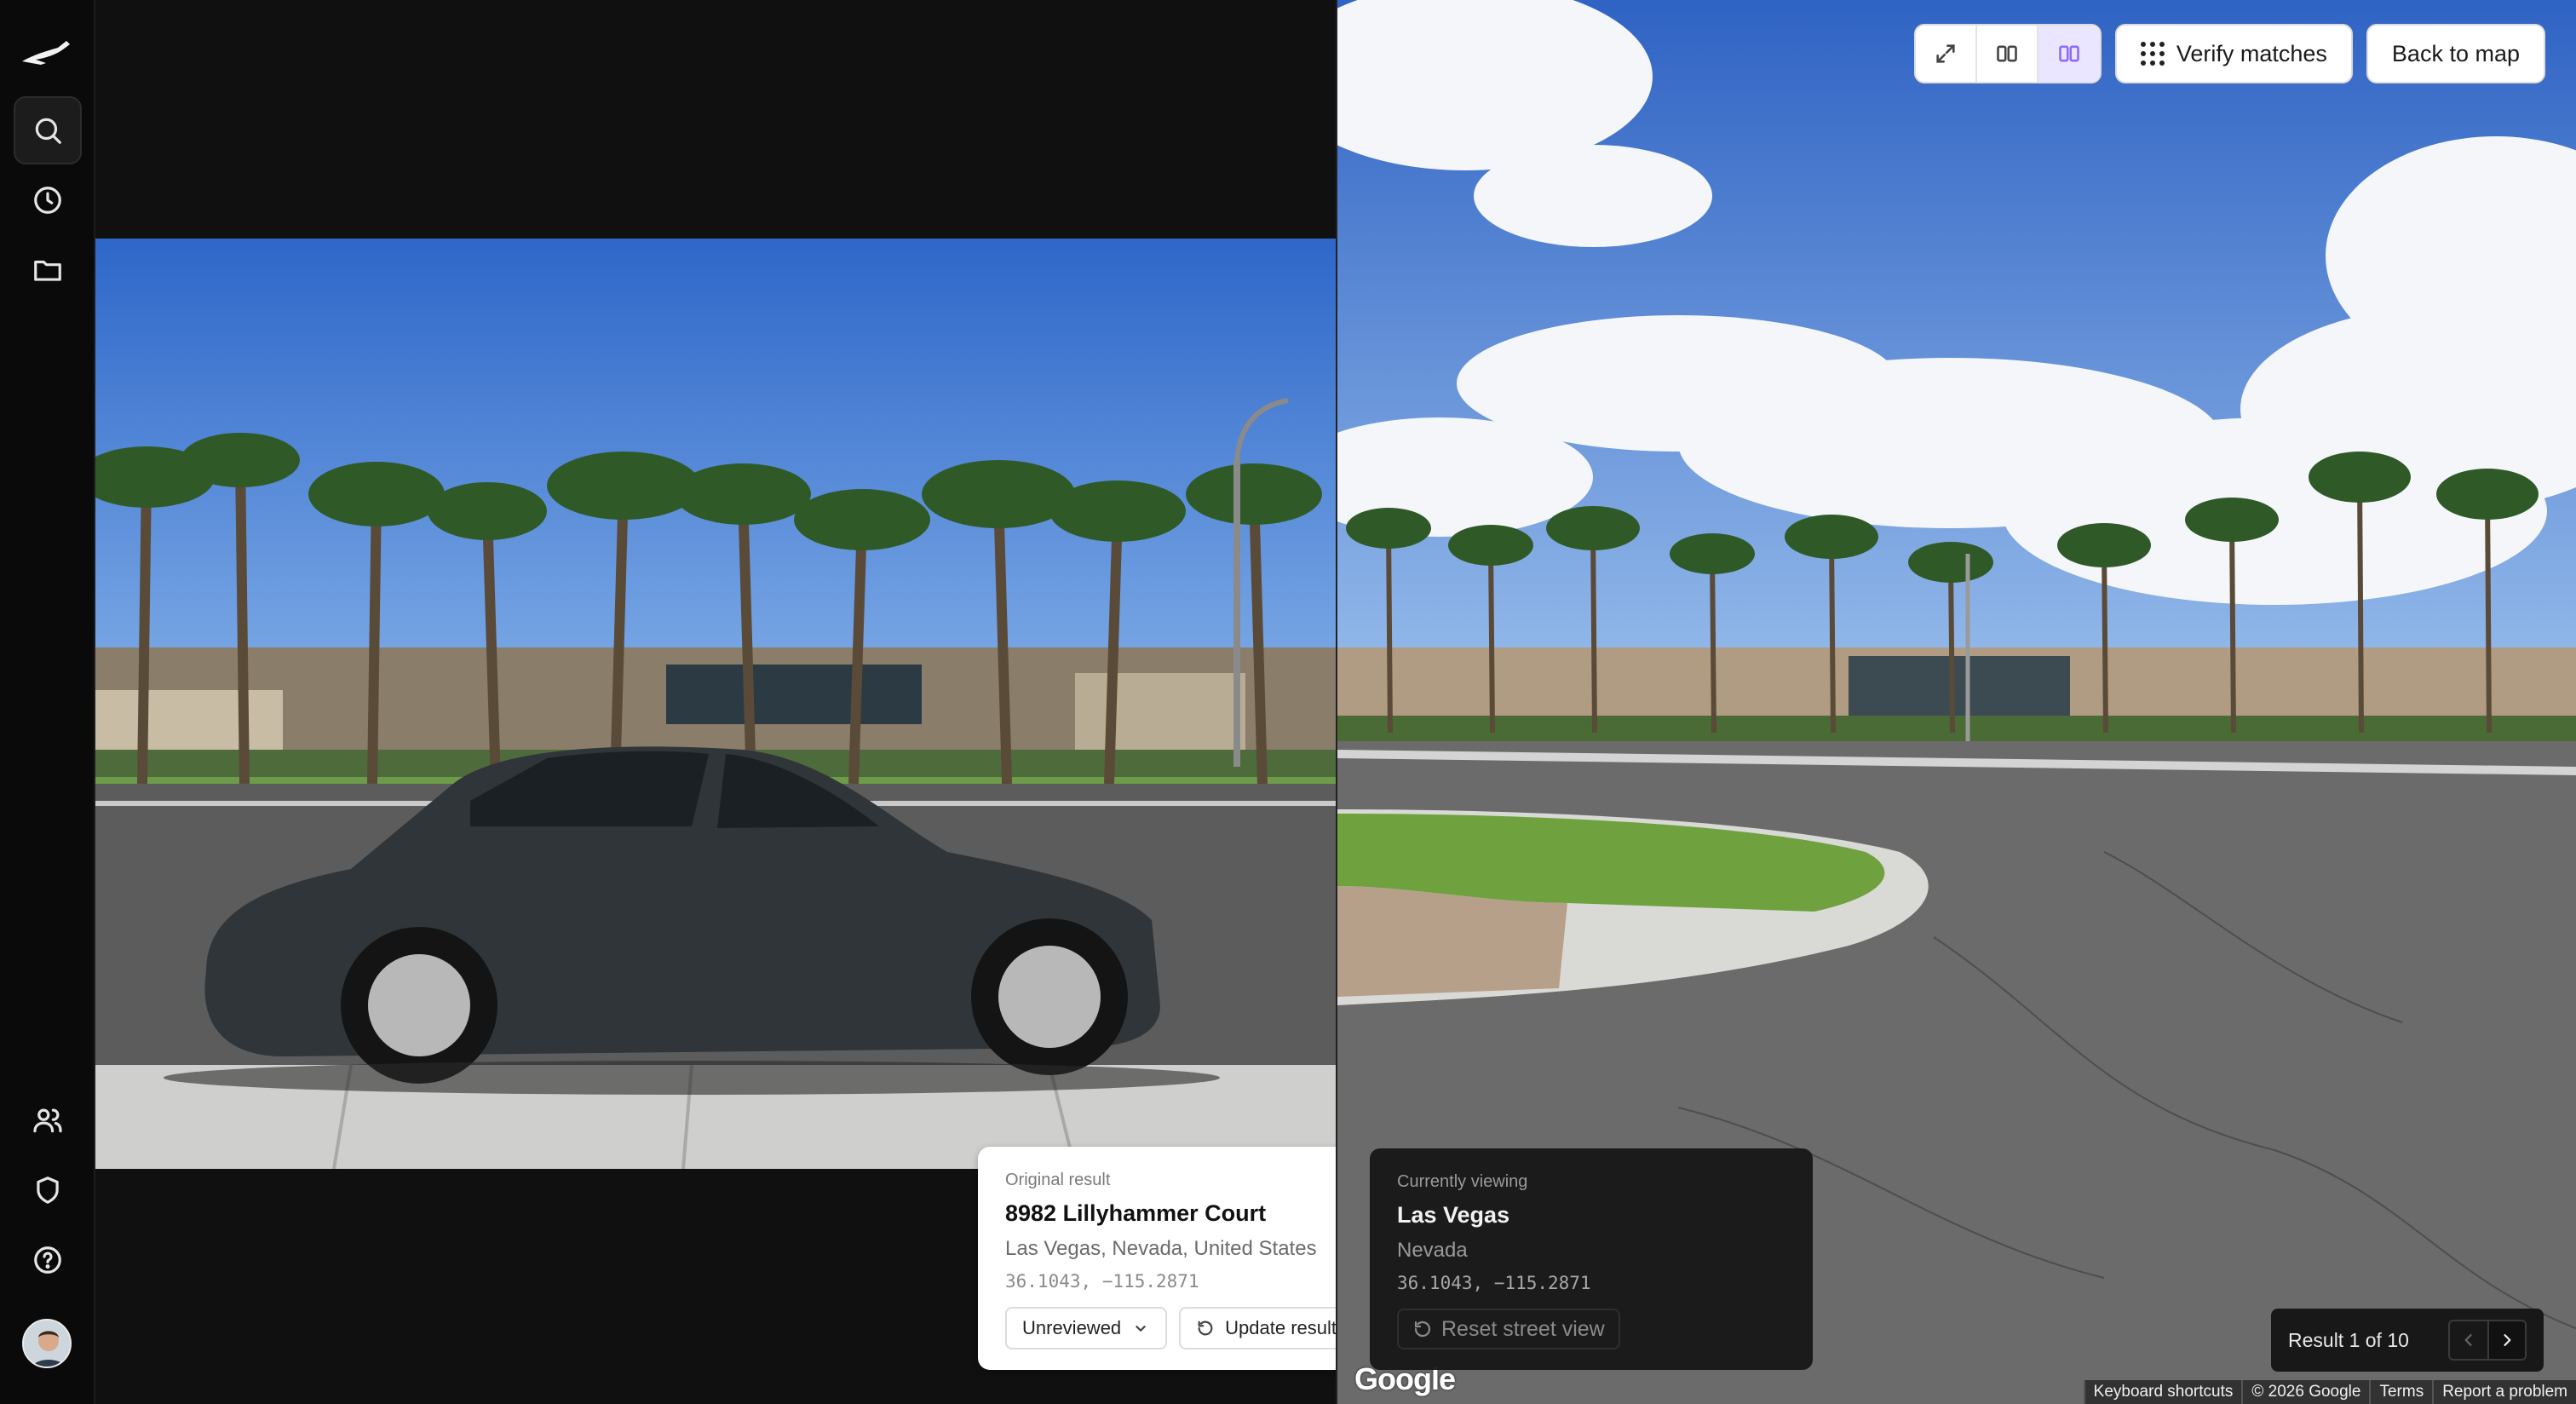 The width and height of the screenshot is (2576, 1404). I want to click on sidebar-item-users, so click(48, 1120).